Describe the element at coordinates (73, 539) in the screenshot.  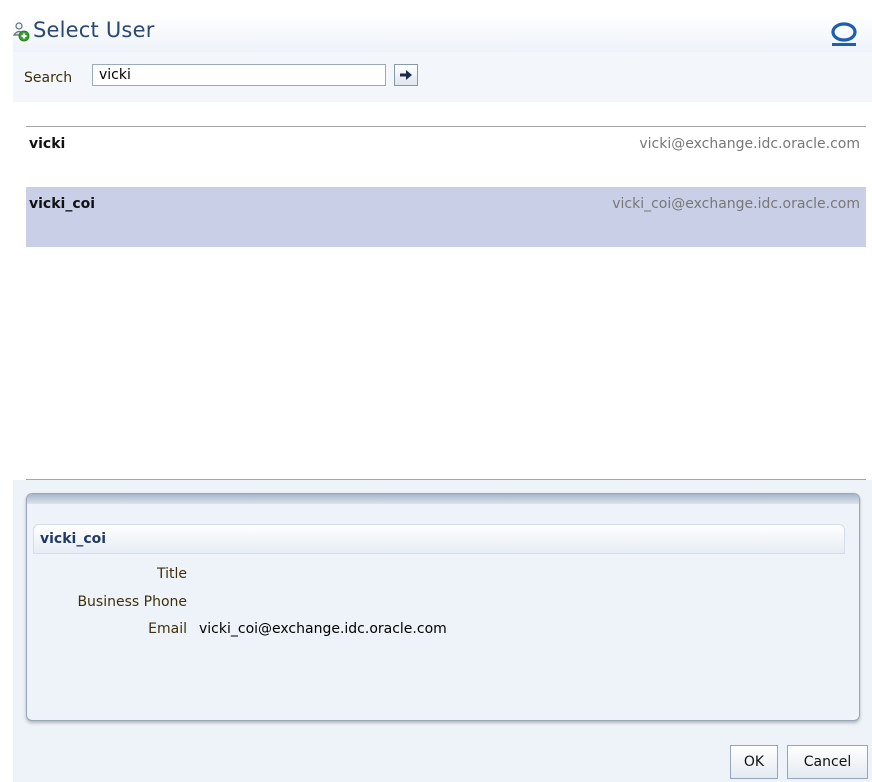
I see `detail-username: vicki_coi` at that location.